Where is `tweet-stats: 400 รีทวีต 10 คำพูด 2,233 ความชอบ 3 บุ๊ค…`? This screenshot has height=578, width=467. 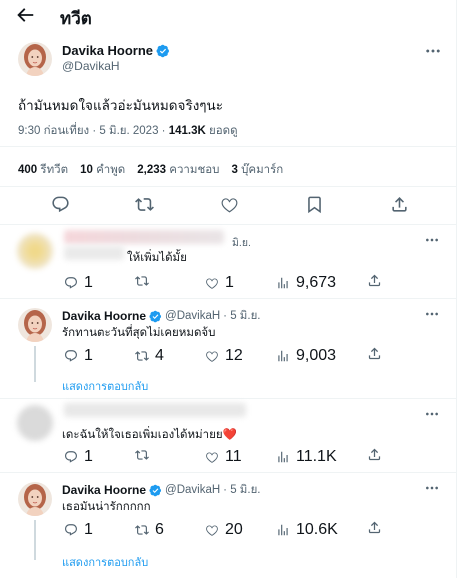 tweet-stats: 400 รีทวีต 10 คำพูด 2,233 ความชอบ 3 บุ๊ค… is located at coordinates (150, 170).